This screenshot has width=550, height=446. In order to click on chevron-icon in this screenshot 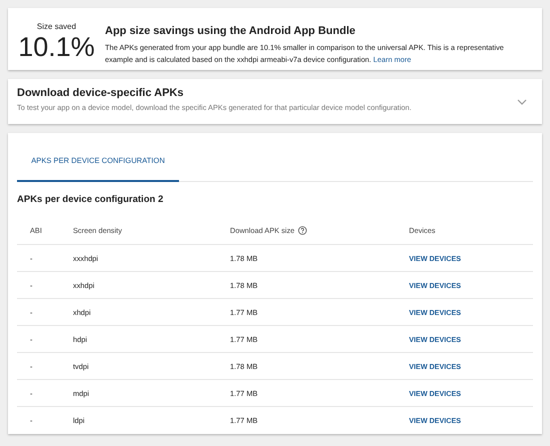, I will do `click(522, 102)`.